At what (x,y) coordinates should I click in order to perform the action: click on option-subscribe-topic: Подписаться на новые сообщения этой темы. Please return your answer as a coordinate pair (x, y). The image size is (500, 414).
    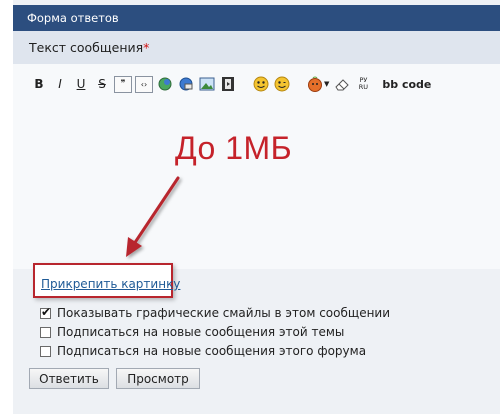
    Looking at the image, I should click on (192, 332).